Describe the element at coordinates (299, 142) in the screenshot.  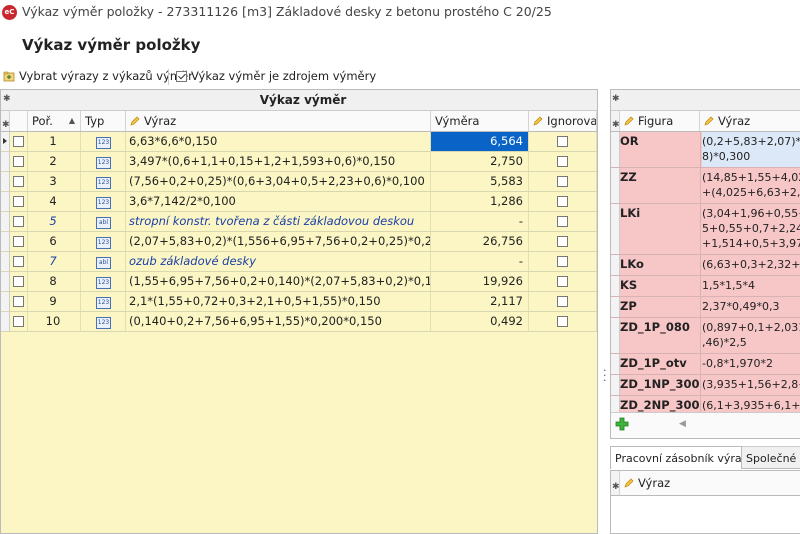
I see `table-row: 1 123 6,63*6,6*0,150 6,564` at that location.